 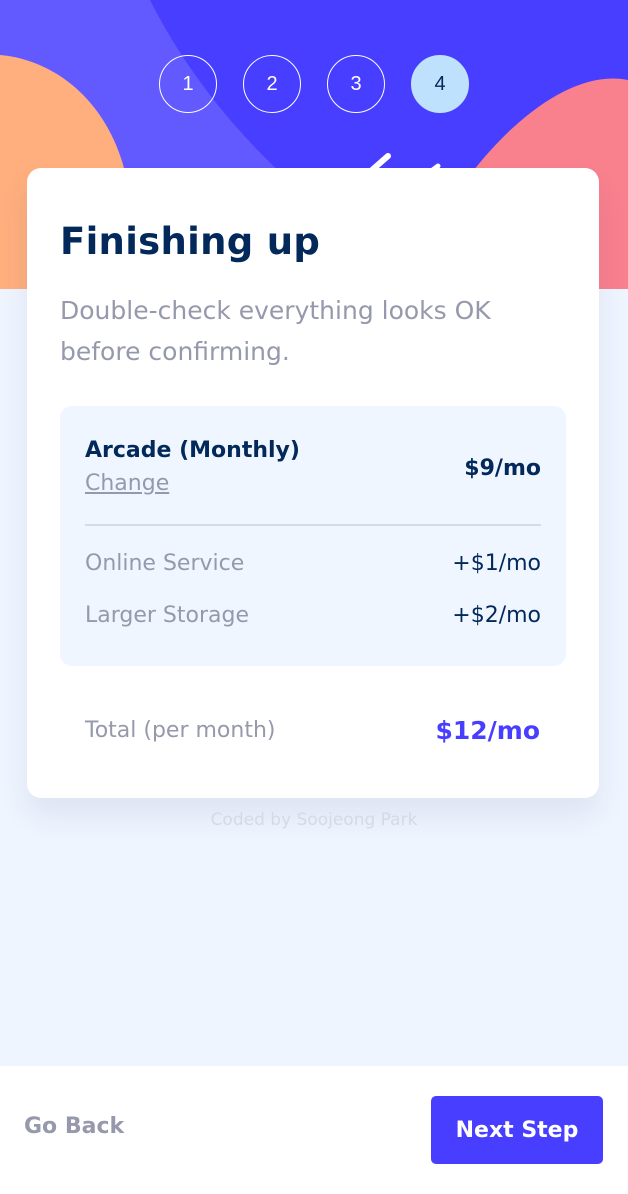 What do you see at coordinates (356, 84) in the screenshot?
I see `step-3-indicator: 3` at bounding box center [356, 84].